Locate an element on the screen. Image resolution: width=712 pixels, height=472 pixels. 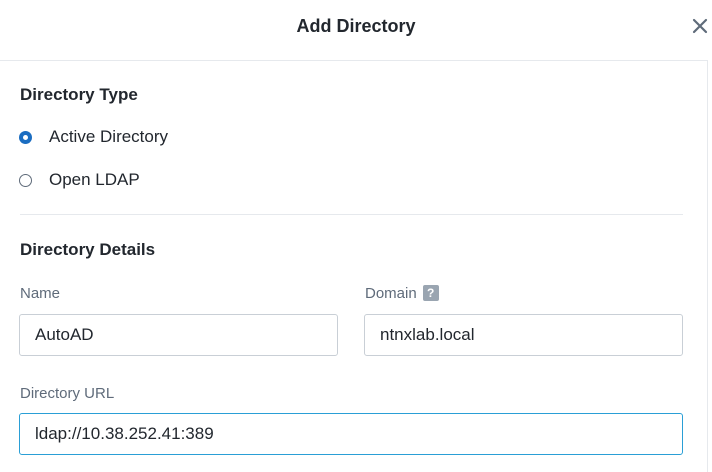
radio-unchecked-icon is located at coordinates (25, 180).